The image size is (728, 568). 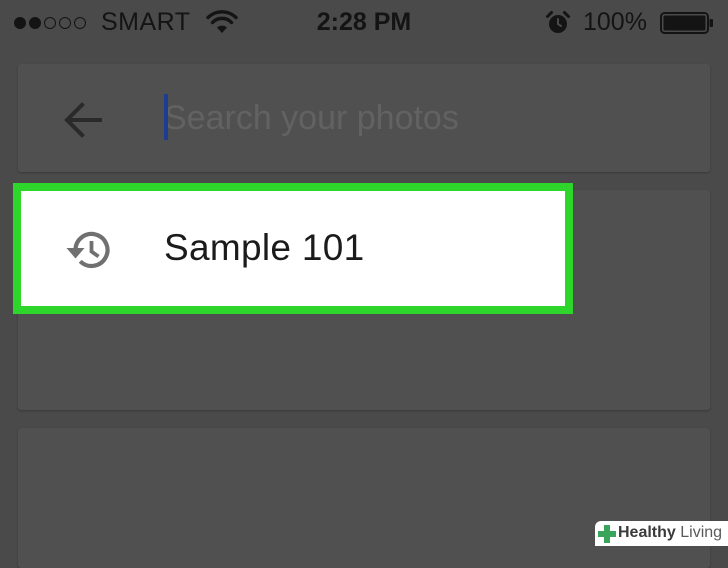 I want to click on search-input, so click(x=424, y=118).